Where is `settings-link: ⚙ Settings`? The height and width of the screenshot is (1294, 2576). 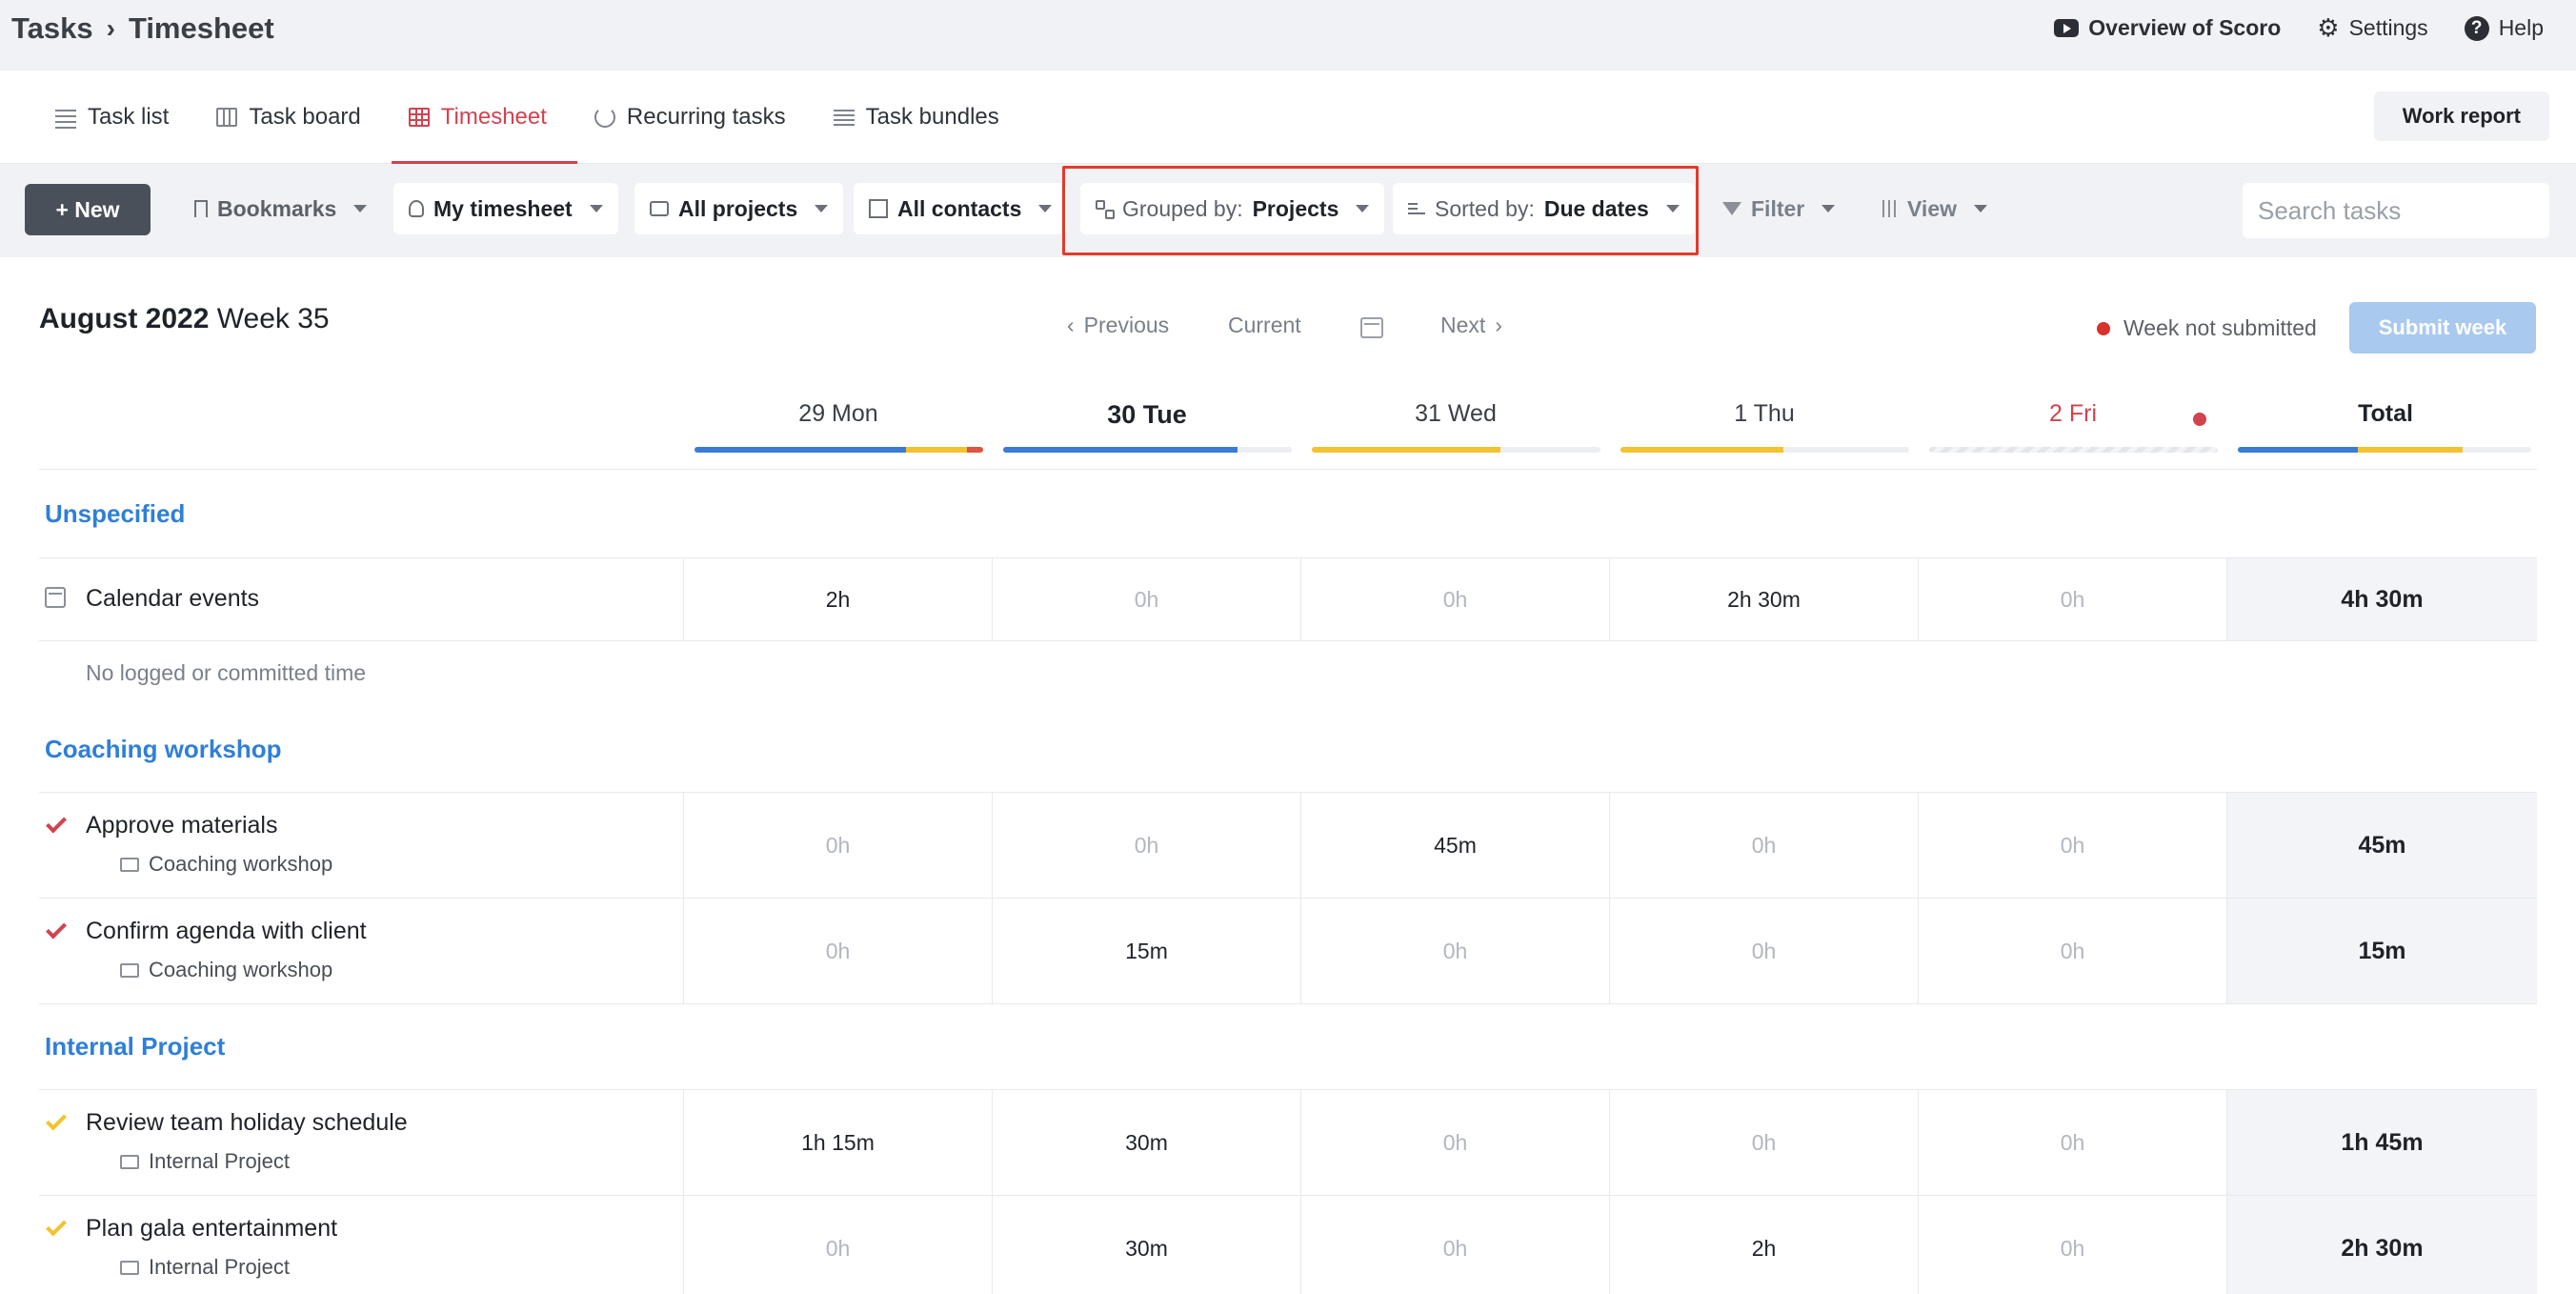 settings-link: ⚙ Settings is located at coordinates (2372, 28).